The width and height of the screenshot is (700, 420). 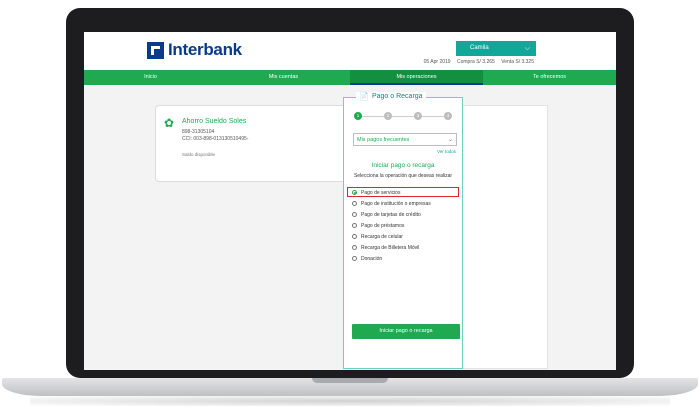 I want to click on option-label: Recarga de Billetera Móvil, so click(x=390, y=247).